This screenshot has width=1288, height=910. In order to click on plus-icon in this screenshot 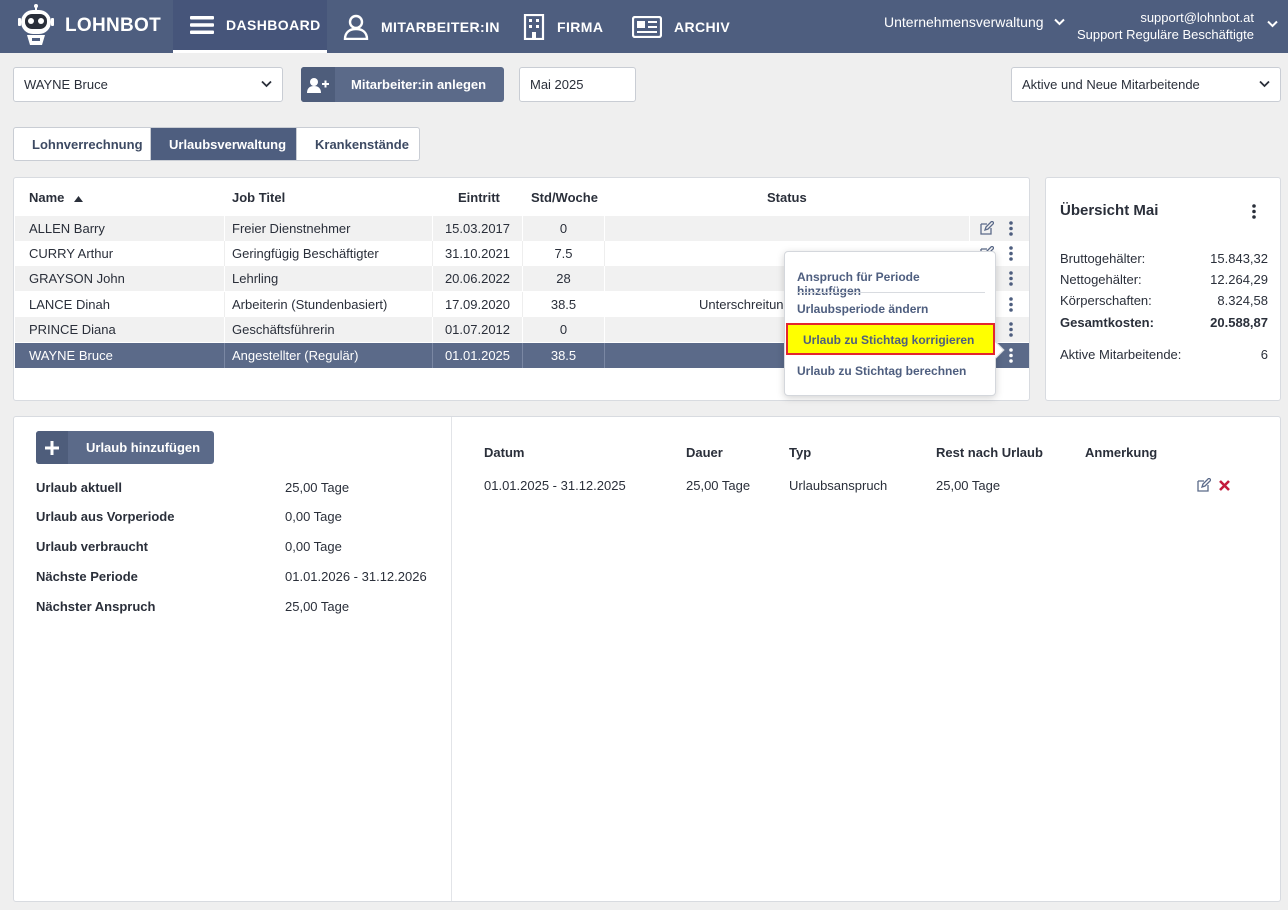, I will do `click(52, 447)`.